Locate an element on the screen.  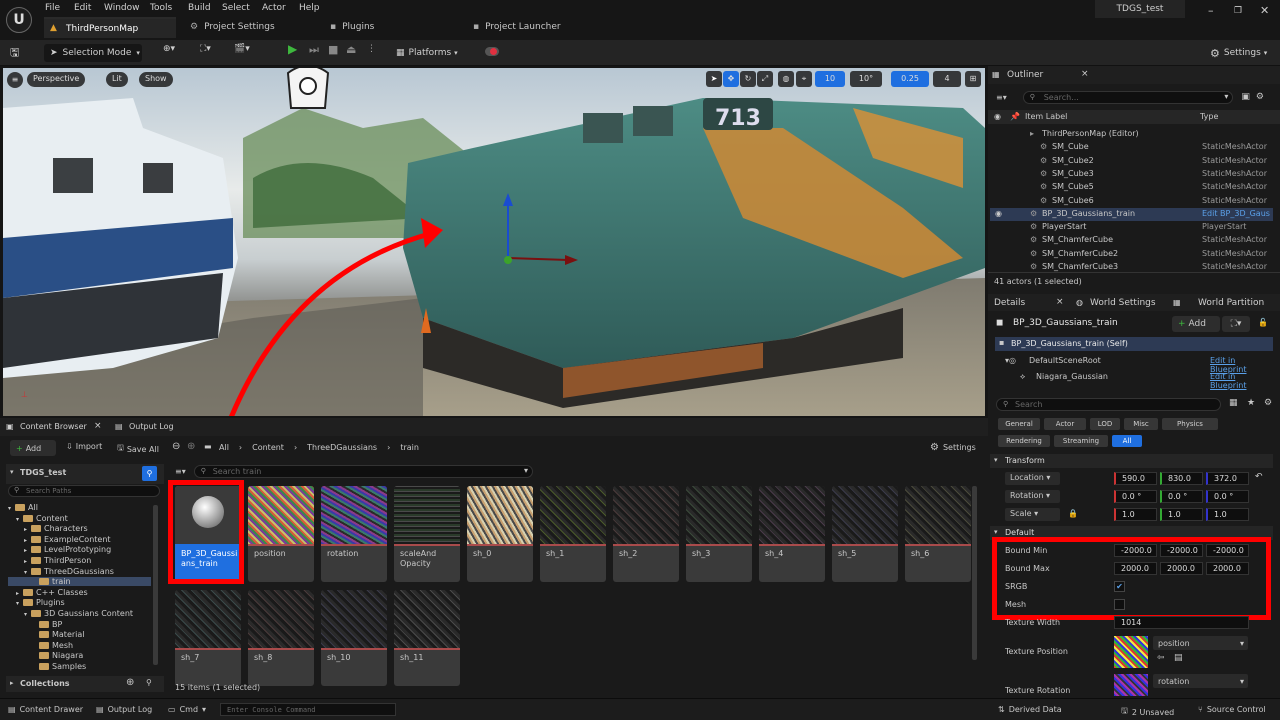
tab-output-log: Output Log is located at coordinates (151, 426).